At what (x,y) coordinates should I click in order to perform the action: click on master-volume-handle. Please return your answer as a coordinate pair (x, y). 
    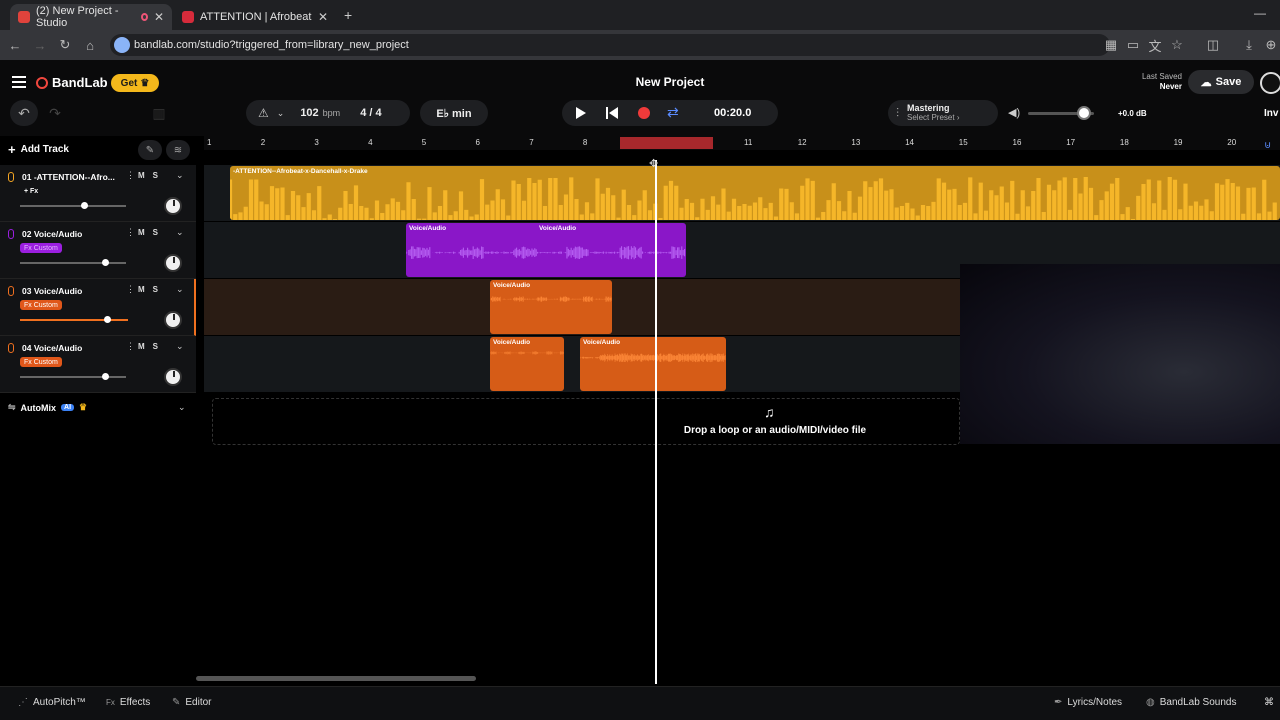
    Looking at the image, I should click on (1084, 113).